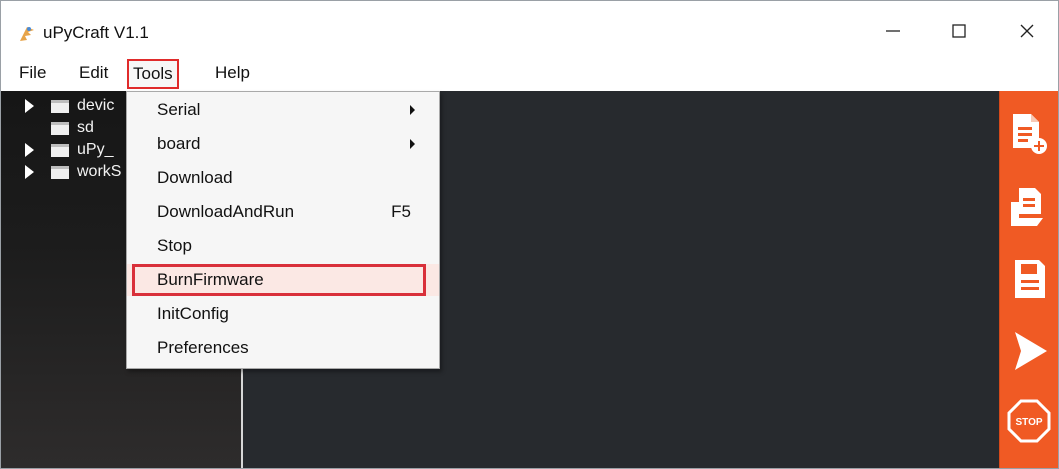  Describe the element at coordinates (179, 143) in the screenshot. I see `menu-item-label: board` at that location.